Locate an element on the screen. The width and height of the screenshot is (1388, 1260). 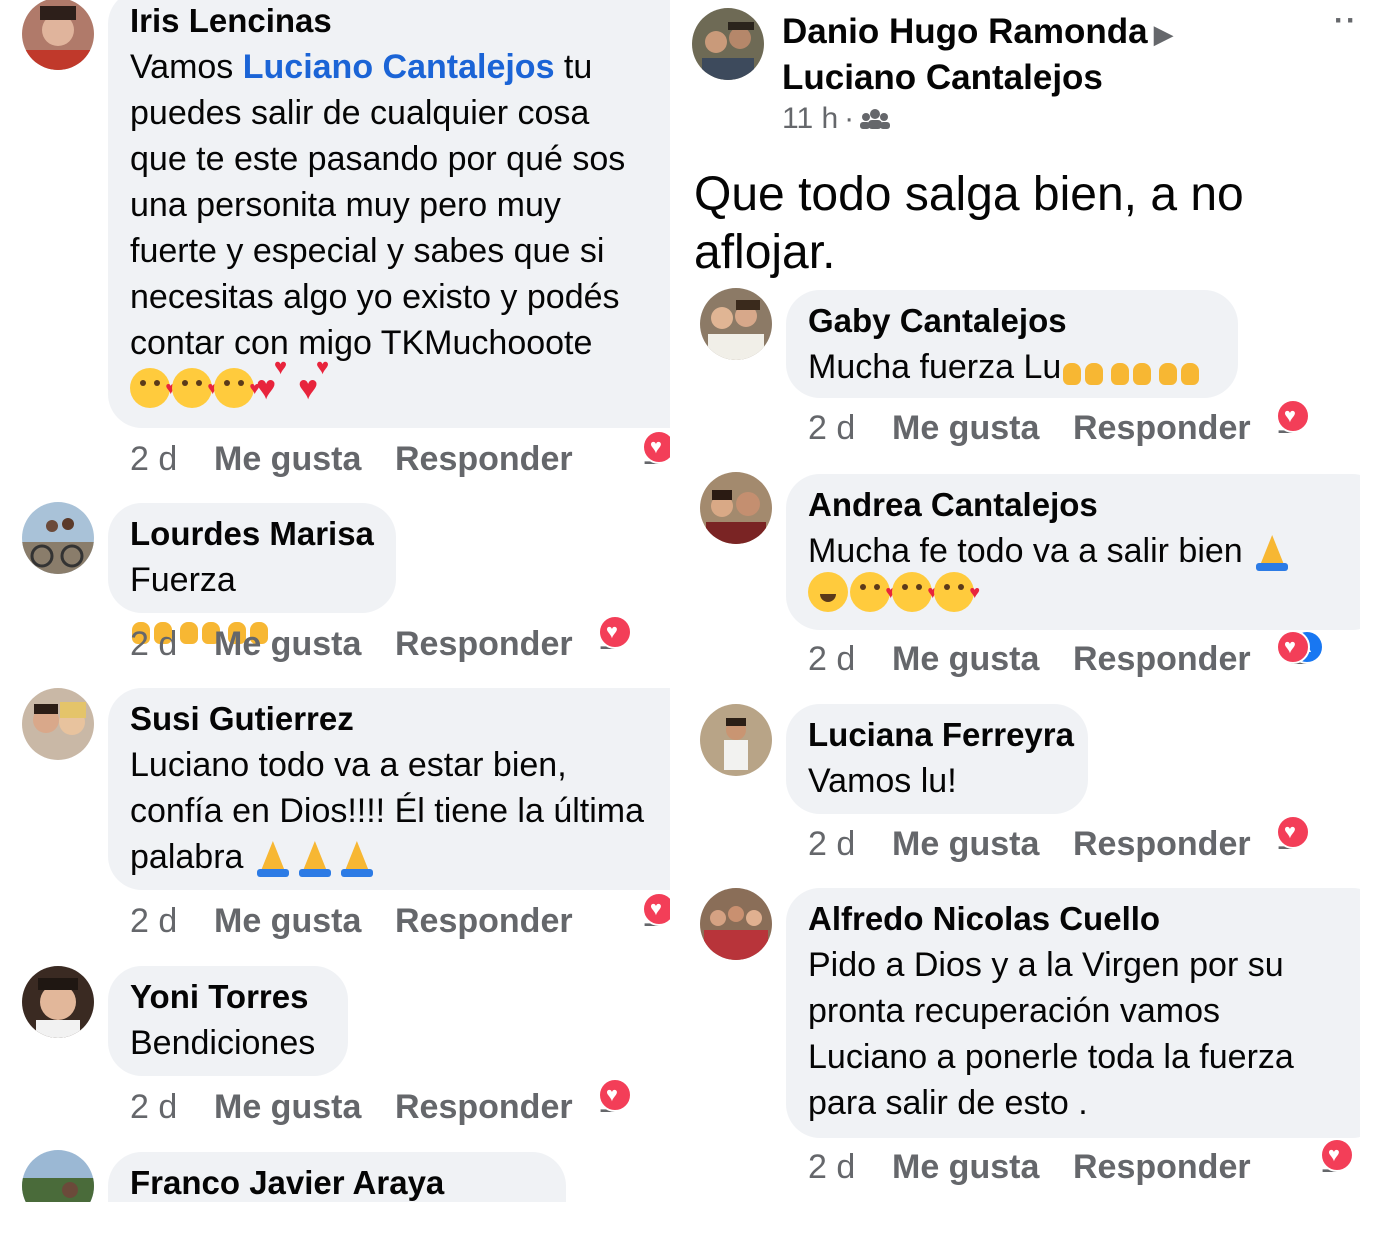
comment-bubble: Yoni Torres Bendiciones is located at coordinates (228, 1021).